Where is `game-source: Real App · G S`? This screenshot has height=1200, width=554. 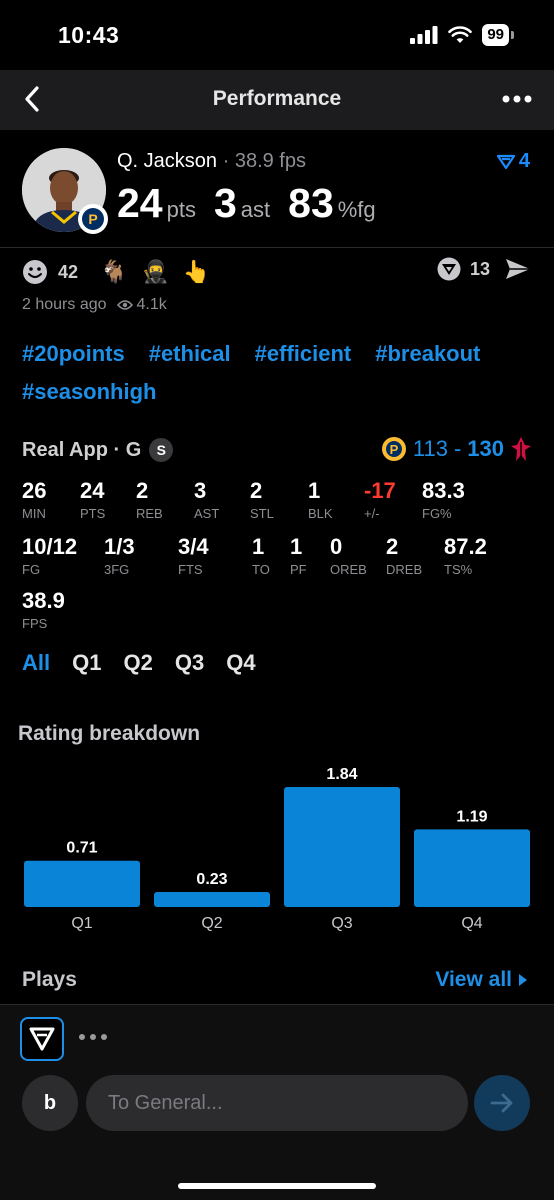
game-source: Real App · G S is located at coordinates (98, 450).